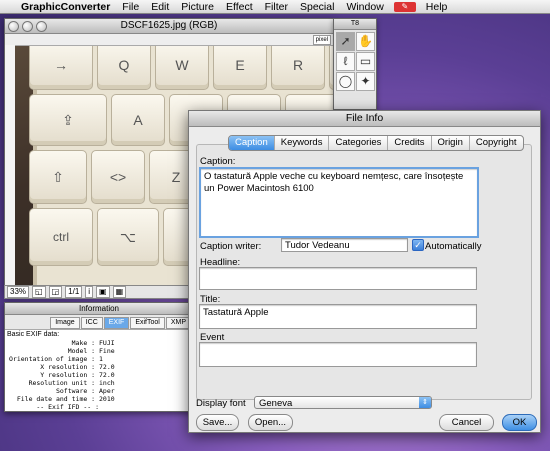  Describe the element at coordinates (343, 402) in the screenshot. I see `display-font-select: Geneva ⇕` at that location.